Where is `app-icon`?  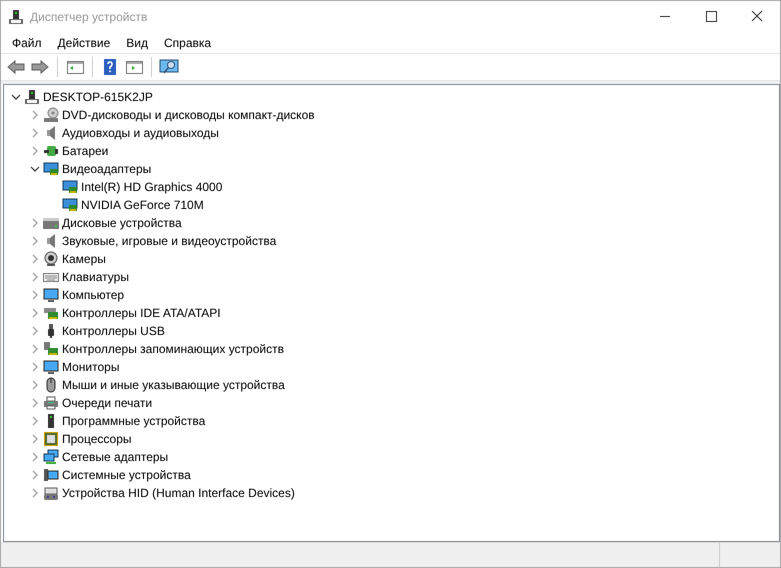
app-icon is located at coordinates (16, 16).